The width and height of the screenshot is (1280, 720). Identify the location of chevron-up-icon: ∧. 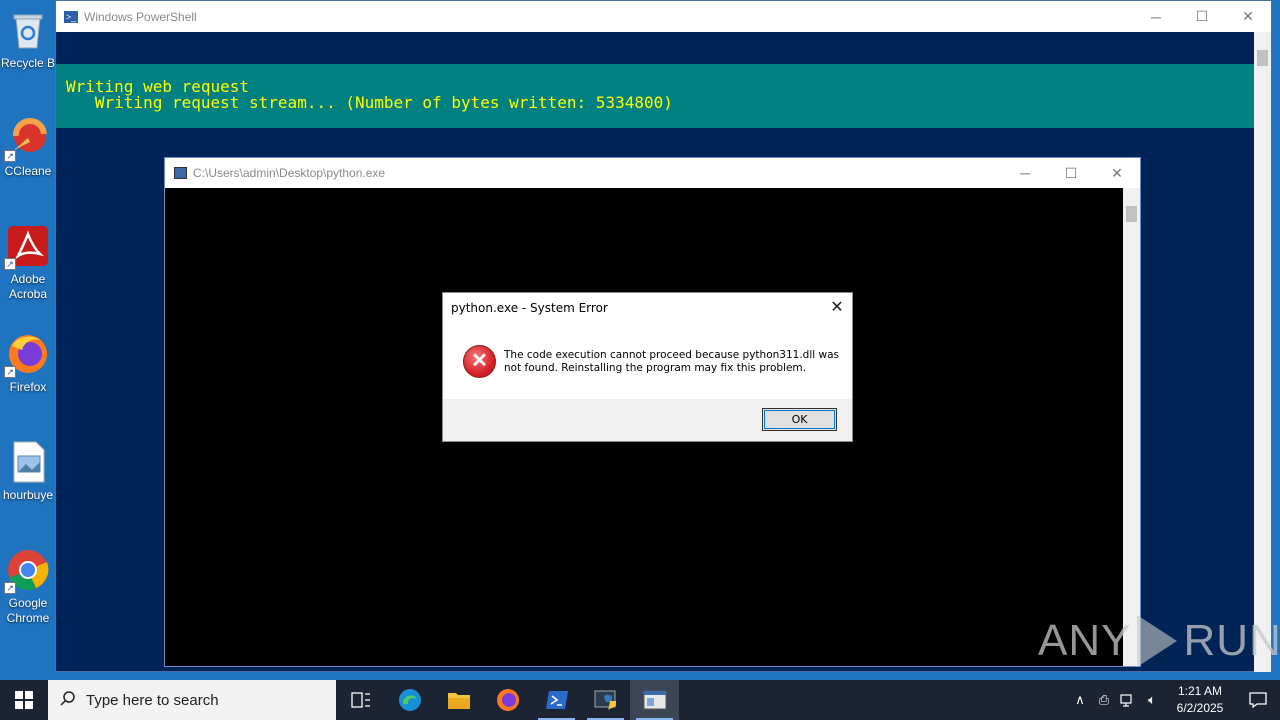
(1080, 700).